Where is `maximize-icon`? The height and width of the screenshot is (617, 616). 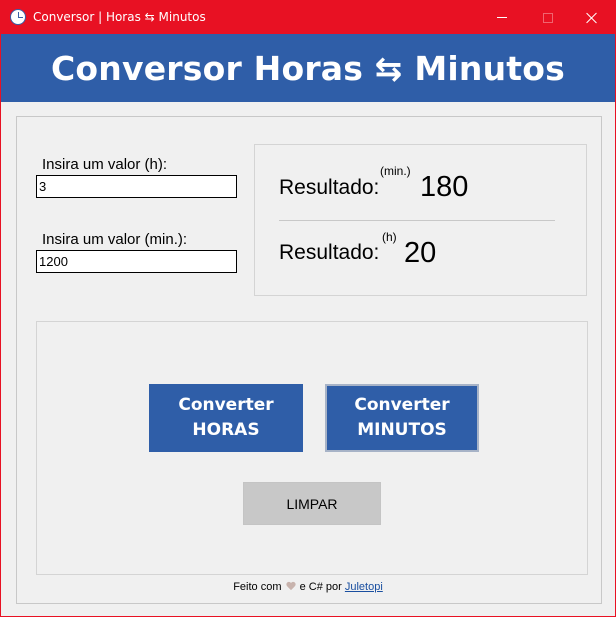
maximize-icon is located at coordinates (548, 17).